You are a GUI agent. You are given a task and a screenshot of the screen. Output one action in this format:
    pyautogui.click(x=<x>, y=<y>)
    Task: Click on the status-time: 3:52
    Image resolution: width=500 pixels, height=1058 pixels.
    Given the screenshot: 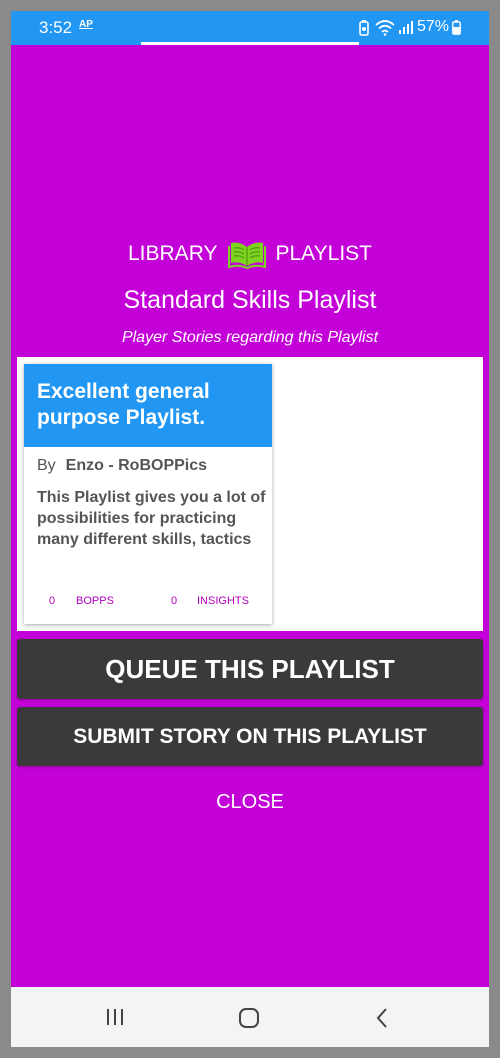 What is the action you would take?
    pyautogui.click(x=56, y=27)
    